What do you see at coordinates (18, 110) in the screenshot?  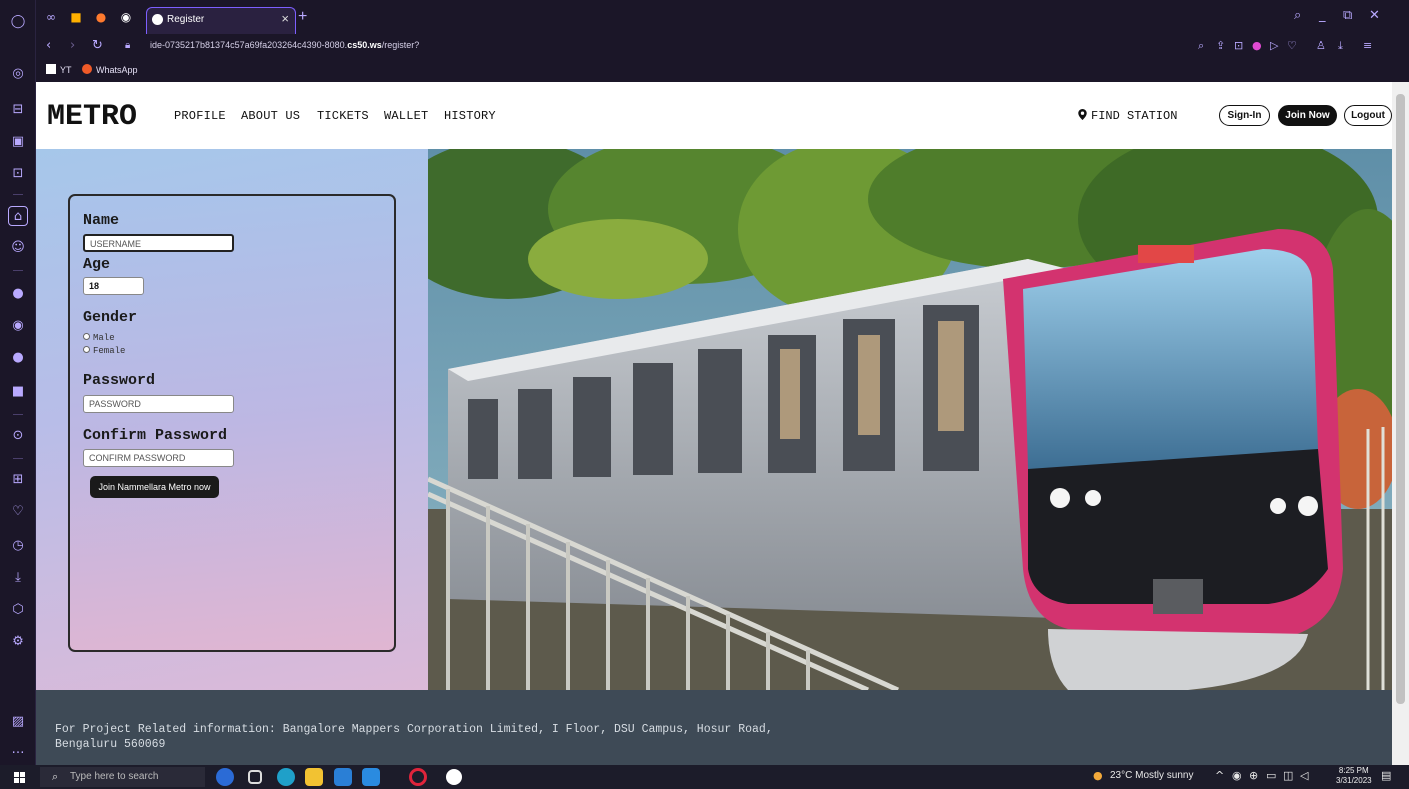 I see `cart-icon: ⊟` at bounding box center [18, 110].